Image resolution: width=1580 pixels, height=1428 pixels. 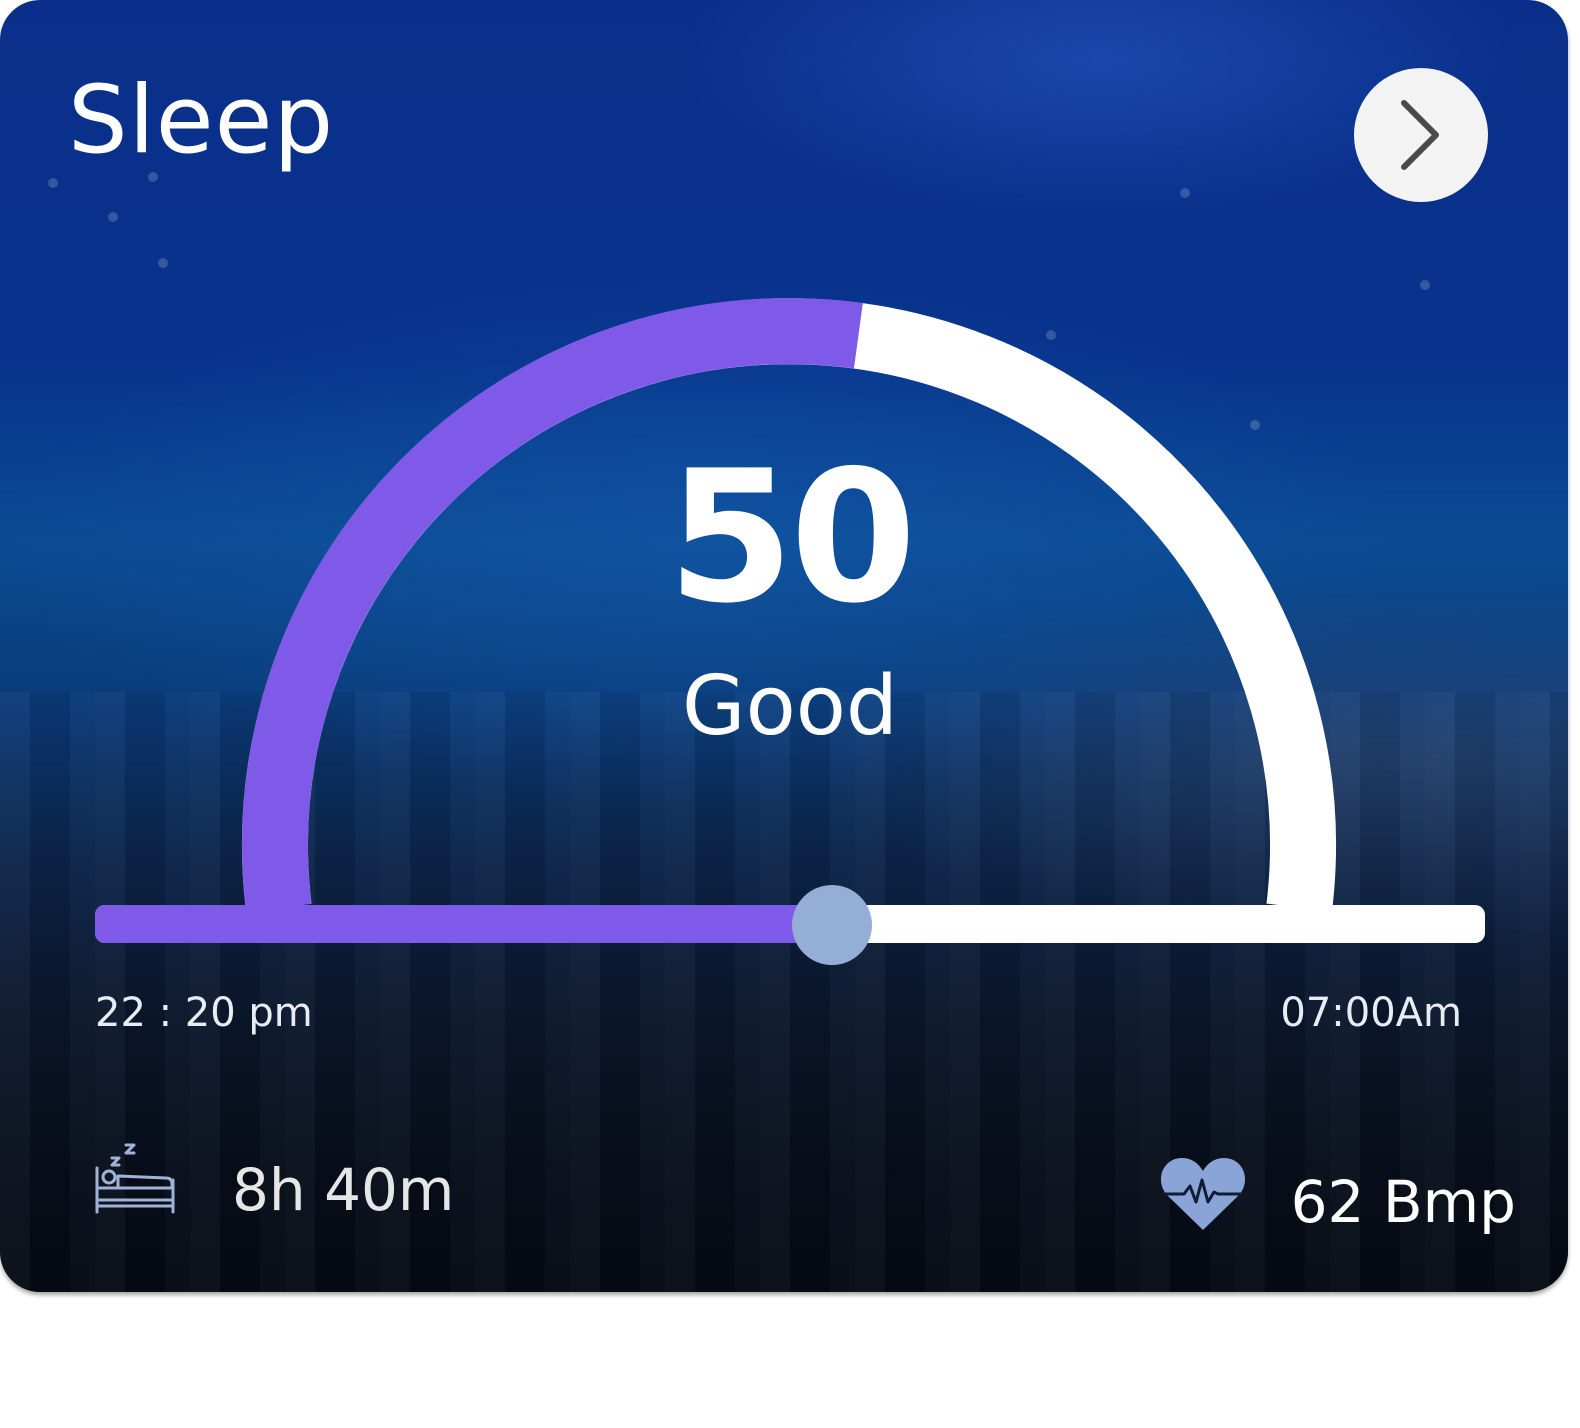 What do you see at coordinates (204, 1013) in the screenshot?
I see `bedtime-label: 22 : 20 pm` at bounding box center [204, 1013].